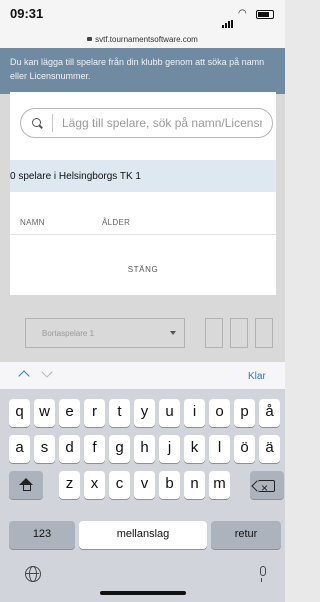  I want to click on key-n: n, so click(194, 485).